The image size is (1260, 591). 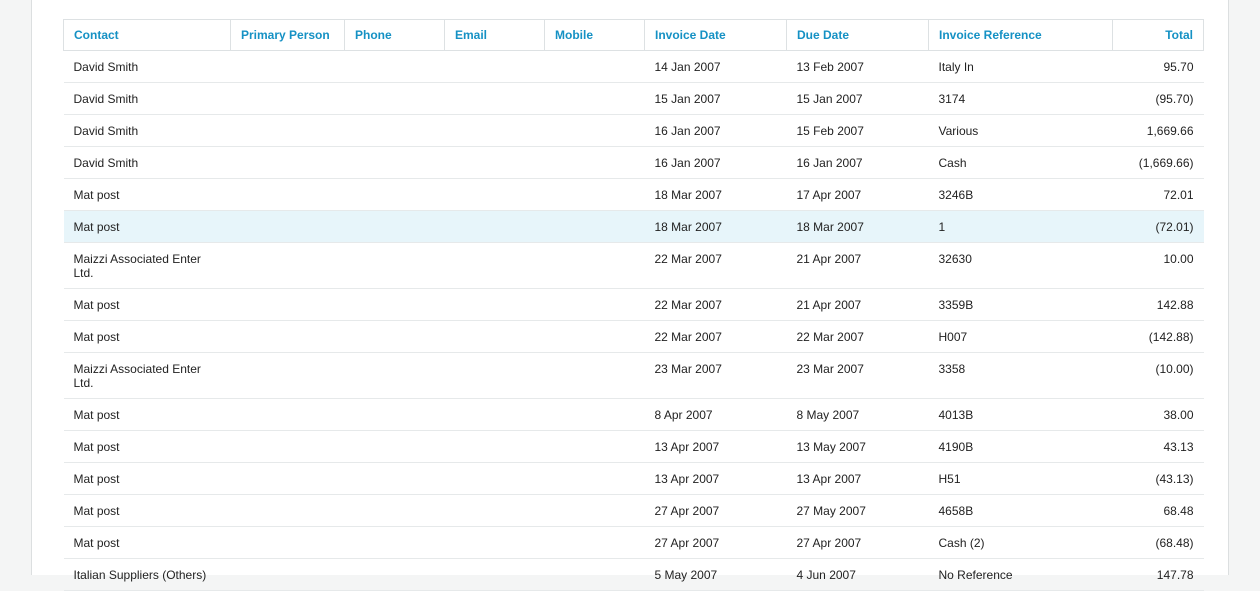 I want to click on column-header-invoice-date: Invoice Date, so click(x=715, y=35).